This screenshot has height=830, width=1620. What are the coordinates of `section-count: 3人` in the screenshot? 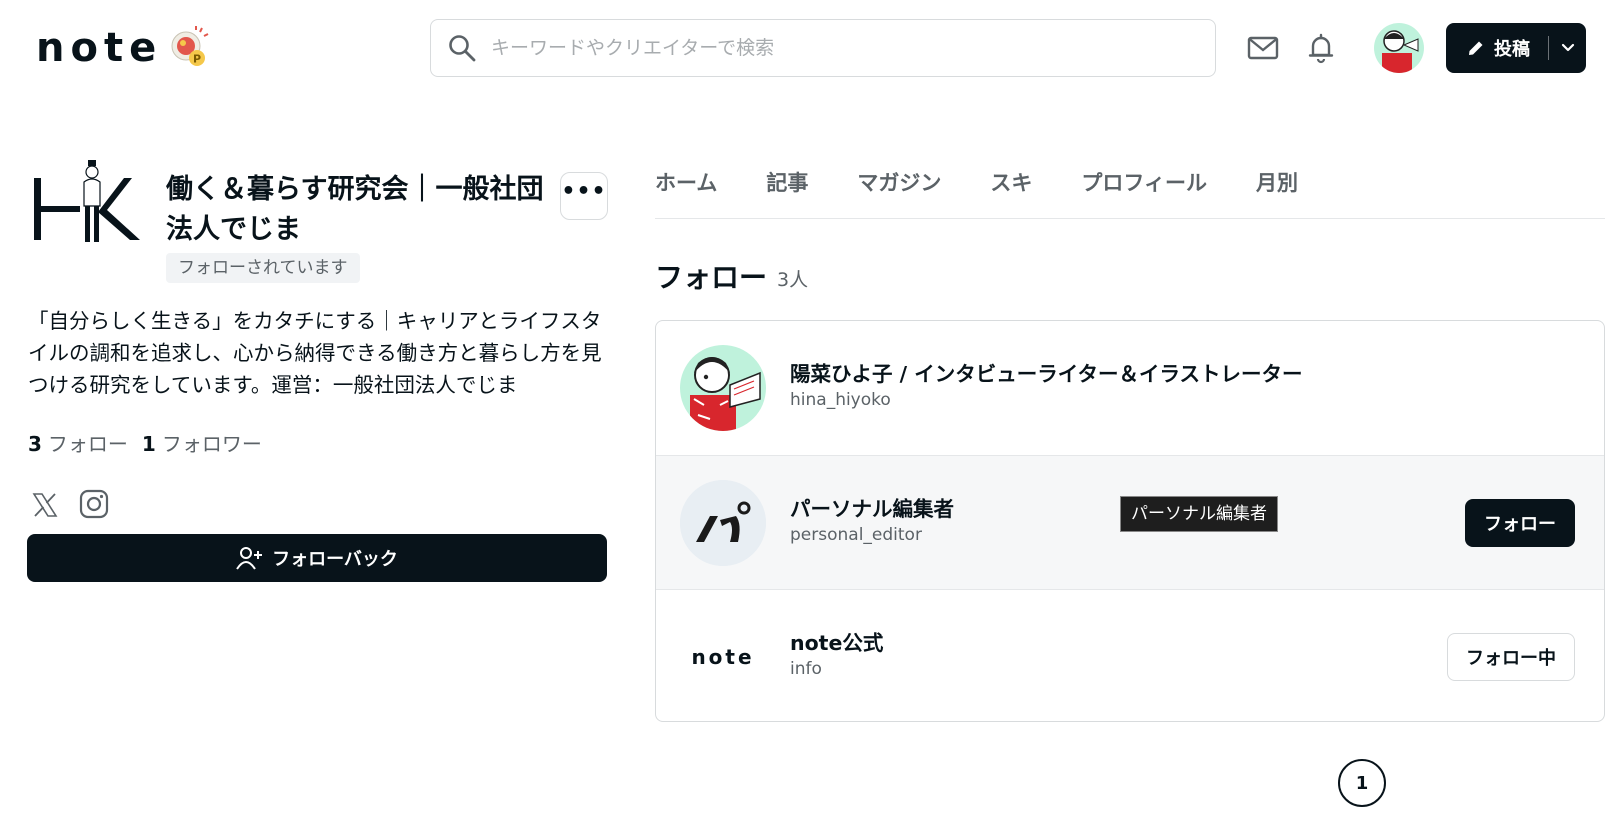 It's located at (793, 280).